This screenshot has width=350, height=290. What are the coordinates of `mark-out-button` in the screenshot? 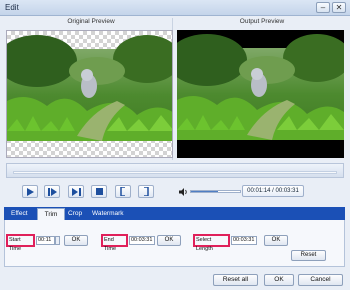 It's located at (146, 191).